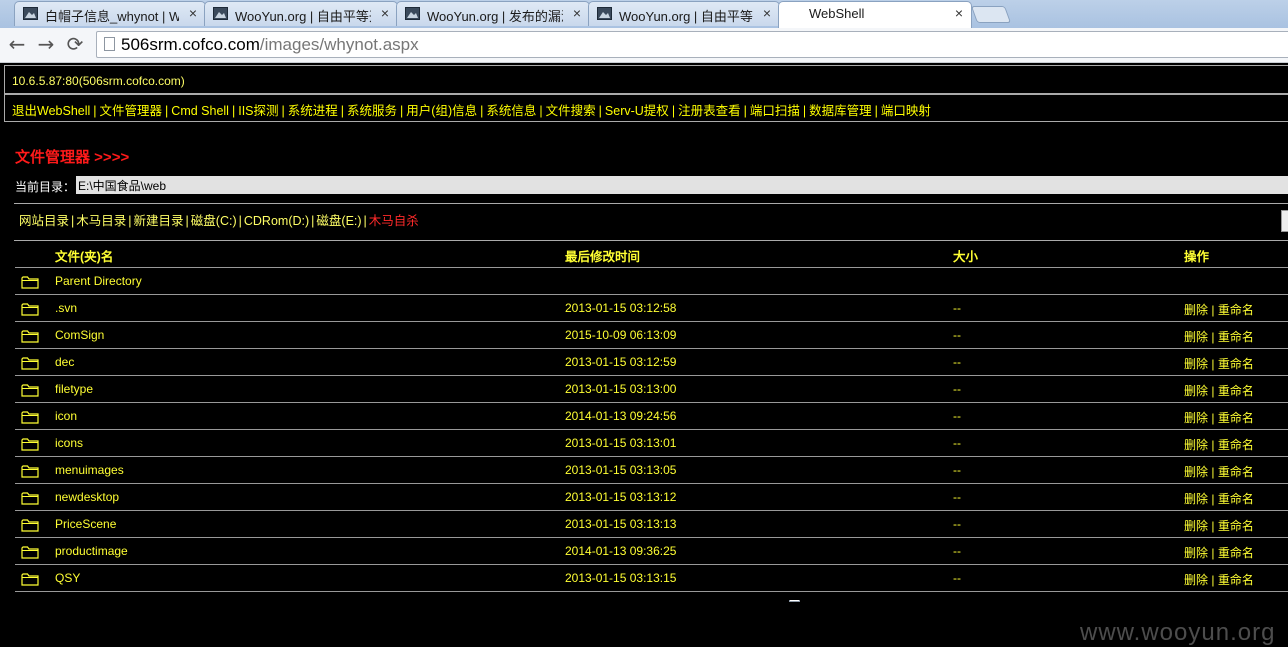  I want to click on self-destruct-link: 木马自杀, so click(394, 221).